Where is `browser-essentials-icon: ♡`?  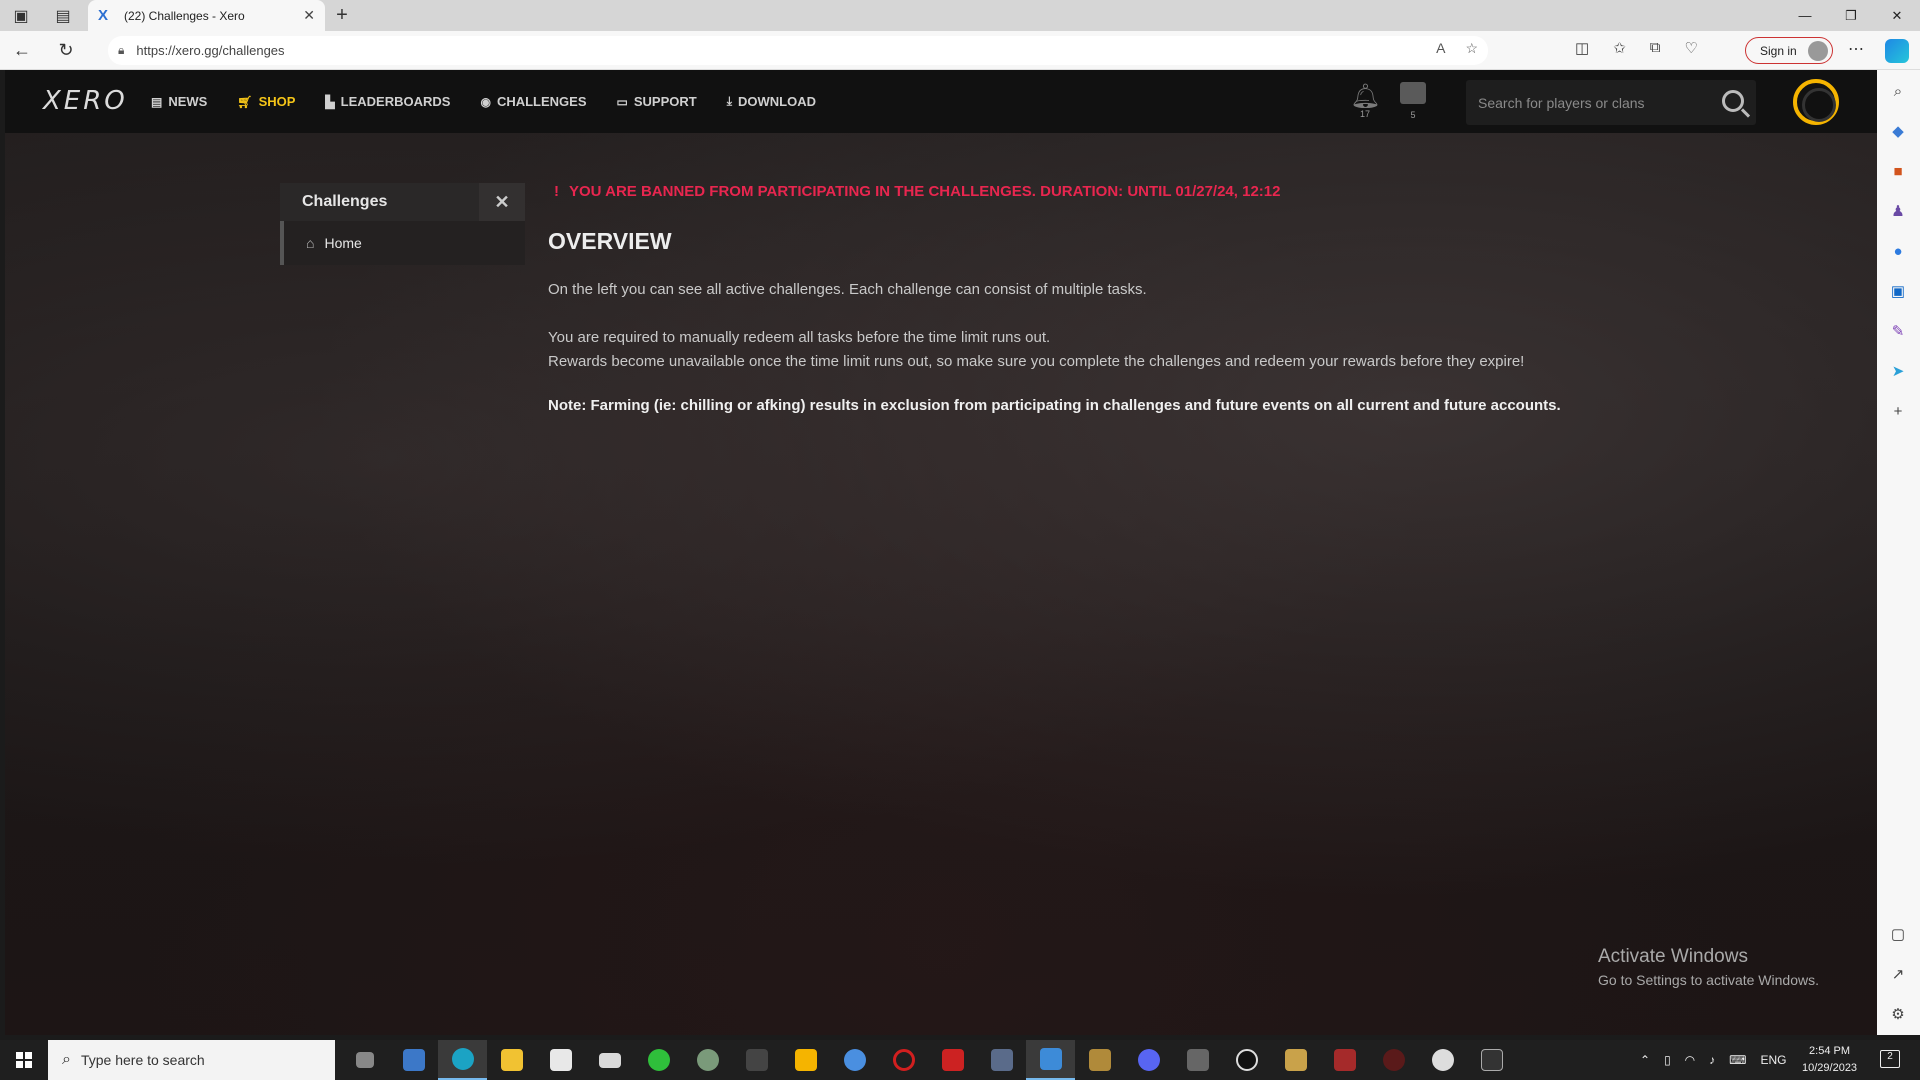 browser-essentials-icon: ♡ is located at coordinates (1690, 48).